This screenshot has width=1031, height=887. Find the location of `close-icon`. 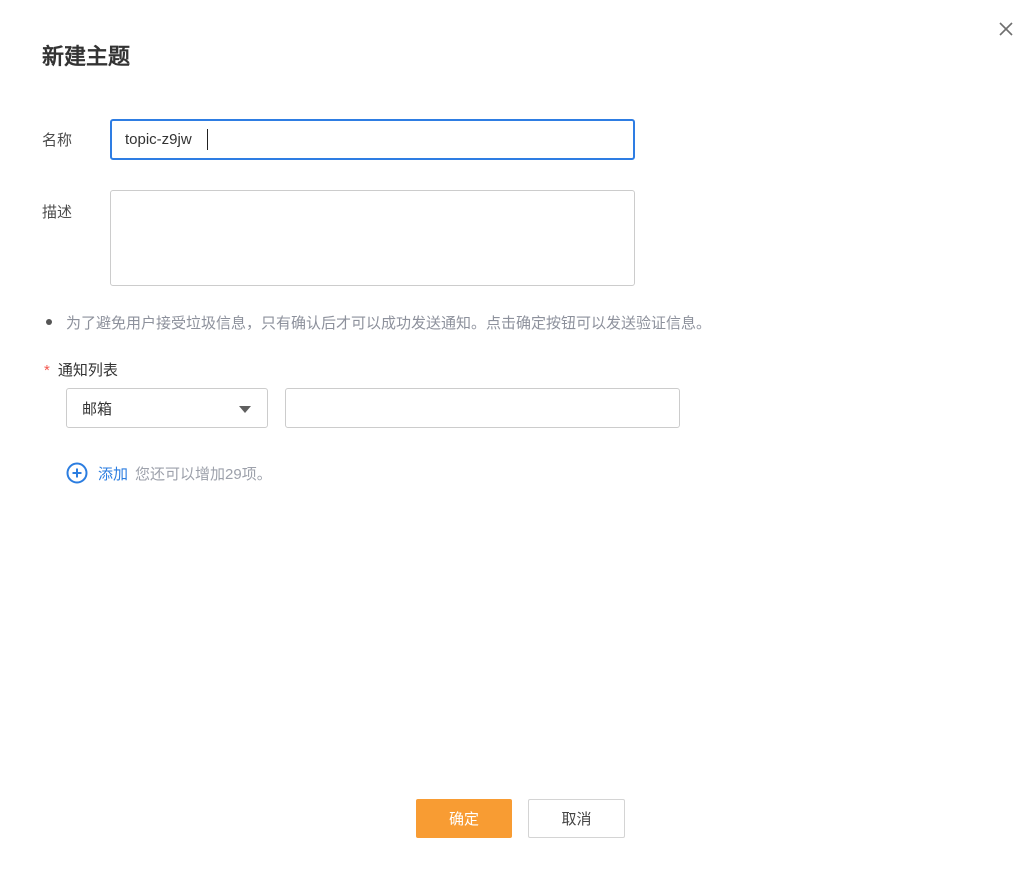

close-icon is located at coordinates (1006, 29).